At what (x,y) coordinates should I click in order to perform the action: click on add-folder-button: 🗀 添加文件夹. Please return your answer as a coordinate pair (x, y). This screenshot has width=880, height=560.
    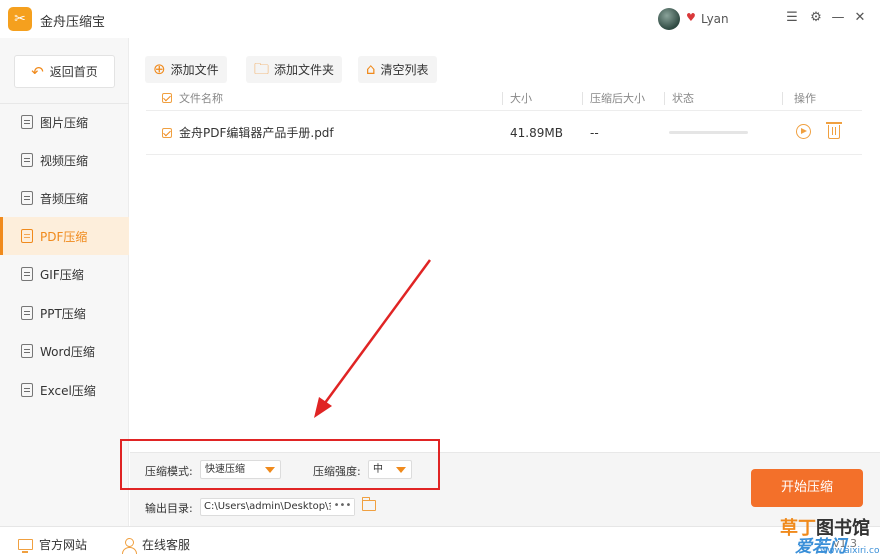
    Looking at the image, I should click on (294, 69).